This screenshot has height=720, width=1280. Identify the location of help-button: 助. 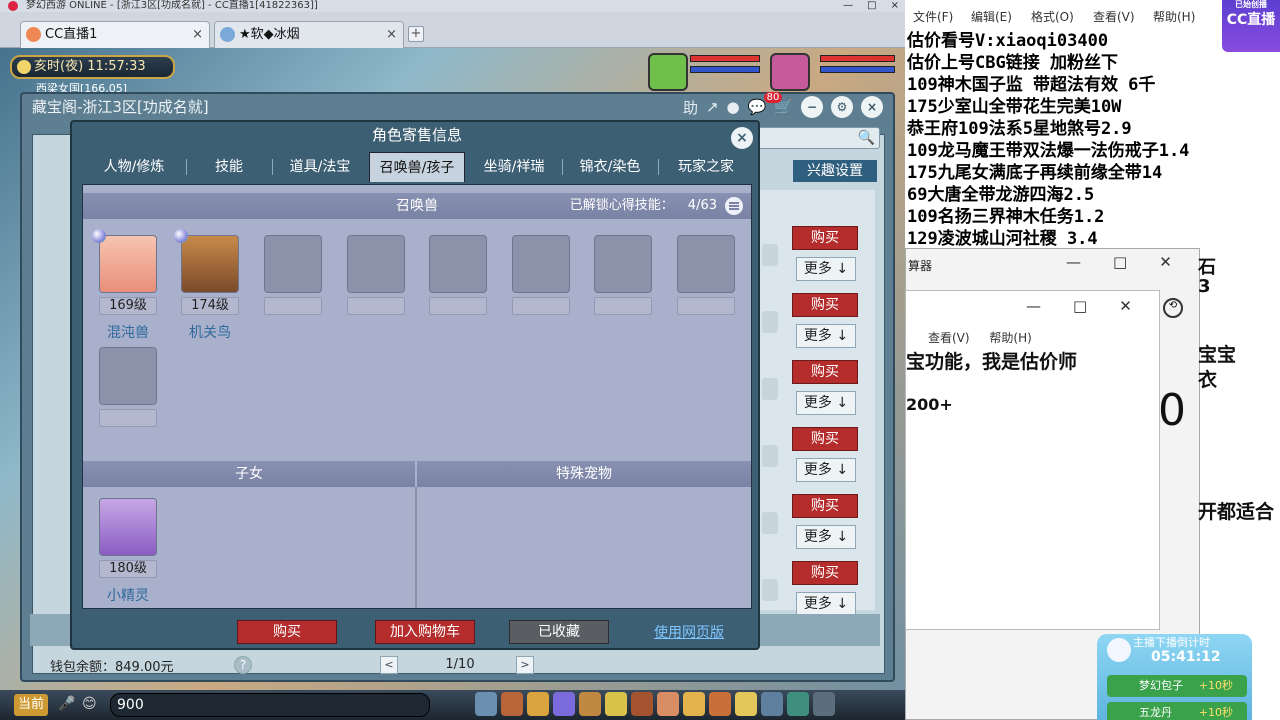
(690, 107).